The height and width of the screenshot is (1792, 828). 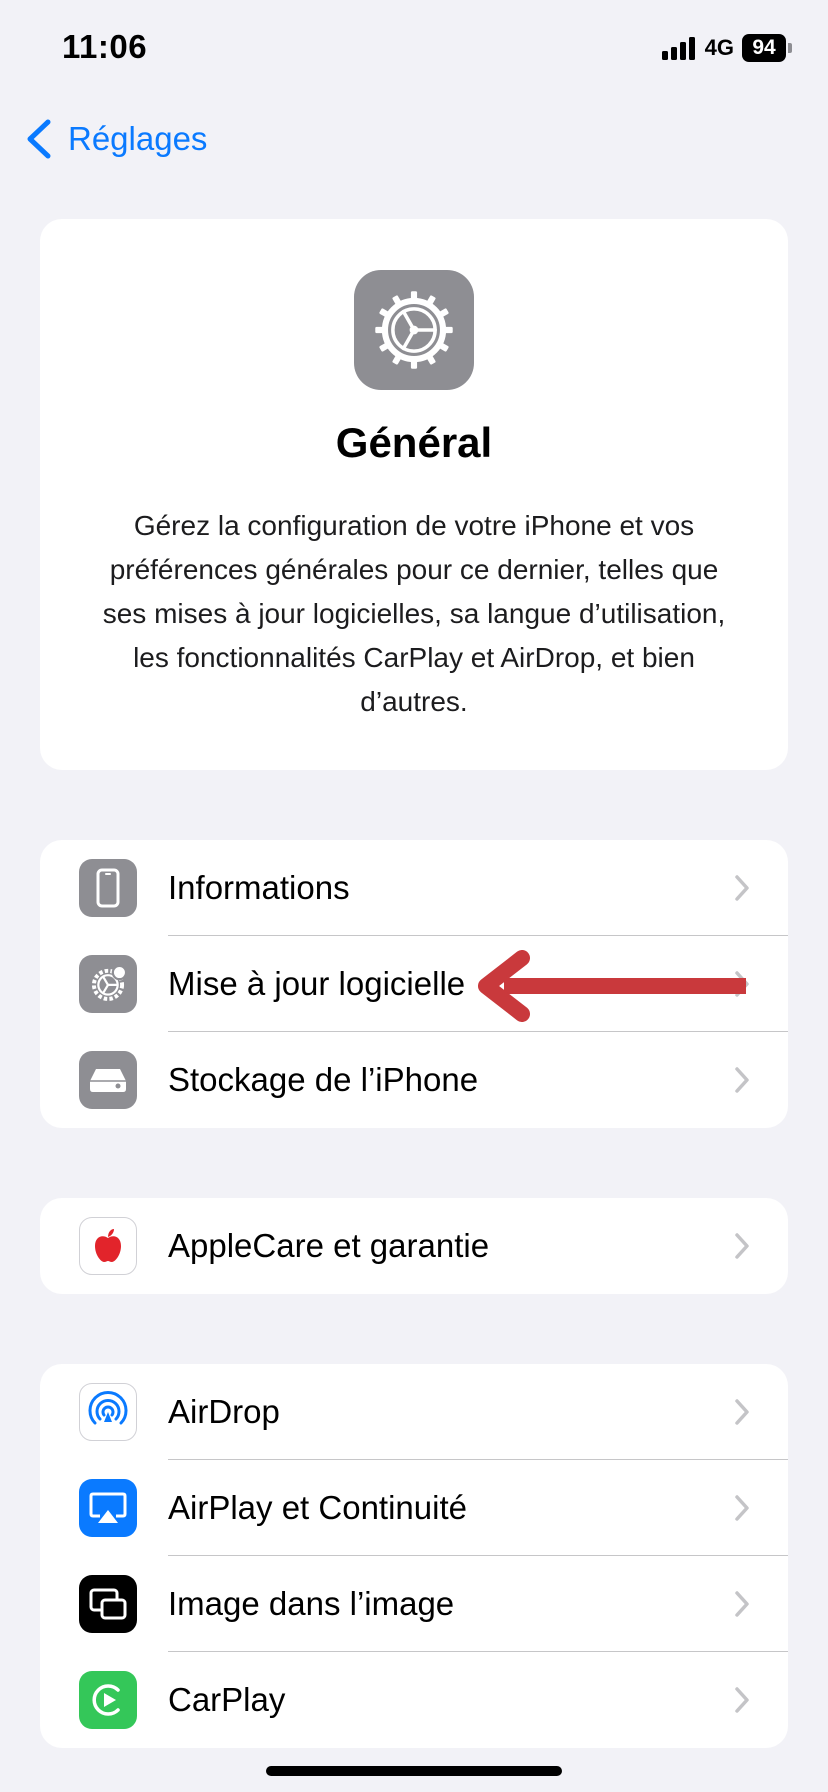 I want to click on settings-row-software-update: Mise à jour logicielle, so click(x=414, y=984).